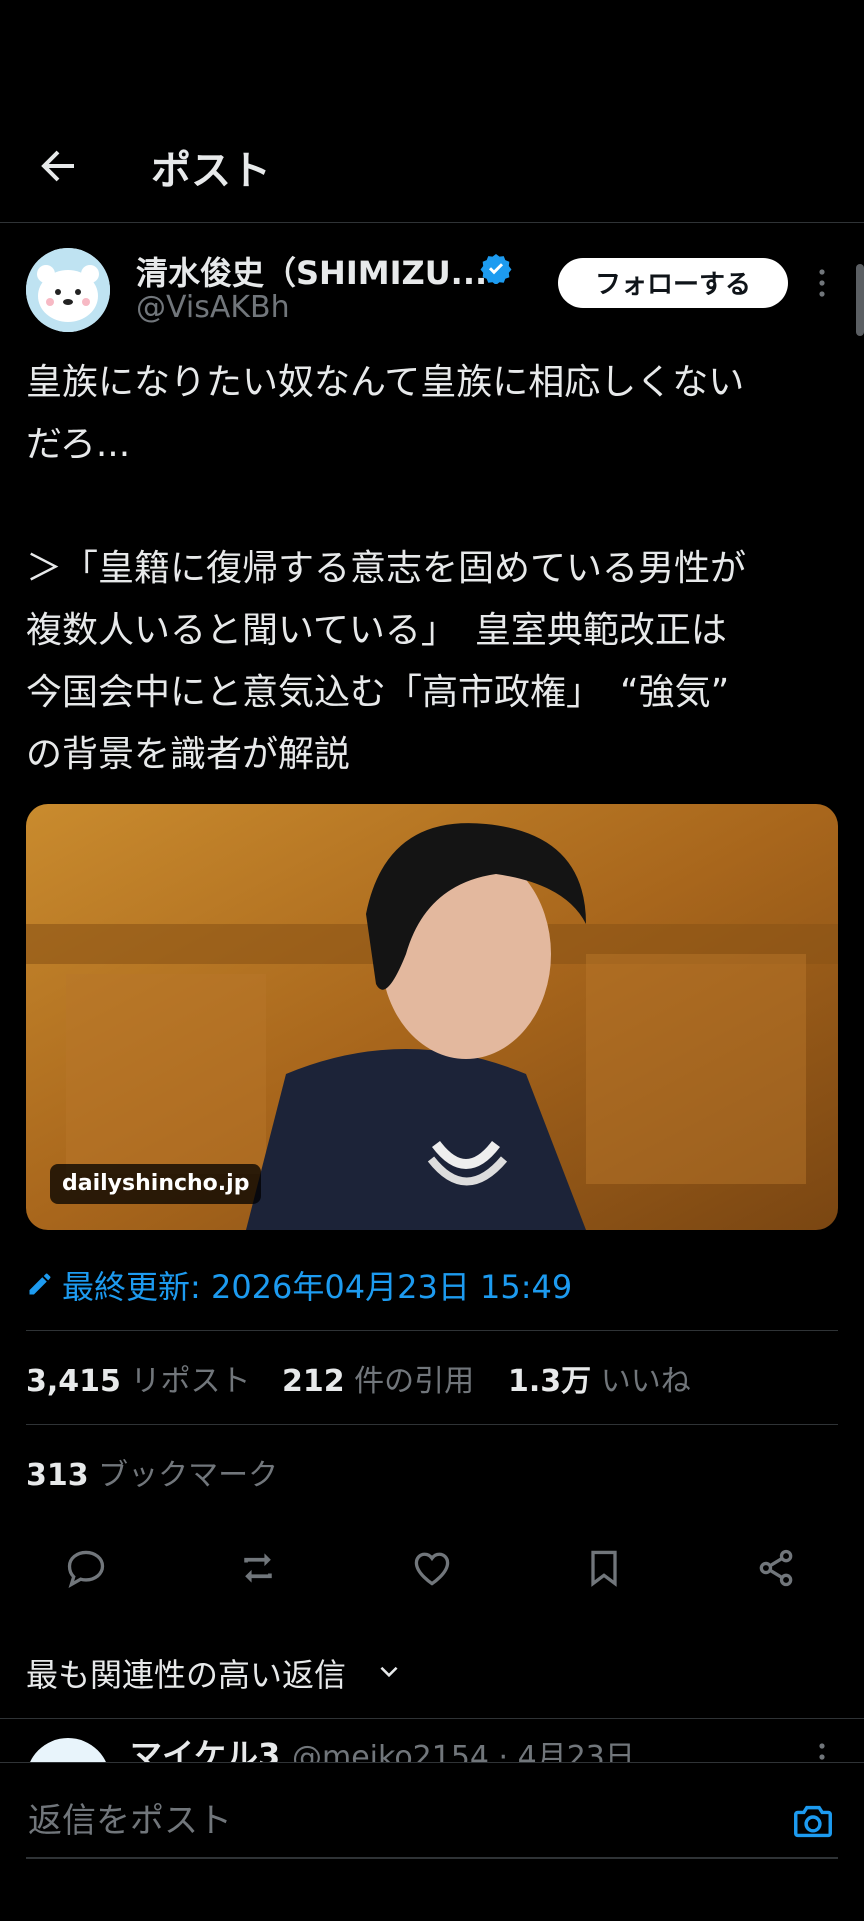 The image size is (864, 1921). What do you see at coordinates (40, 1284) in the screenshot?
I see `edit-icon` at bounding box center [40, 1284].